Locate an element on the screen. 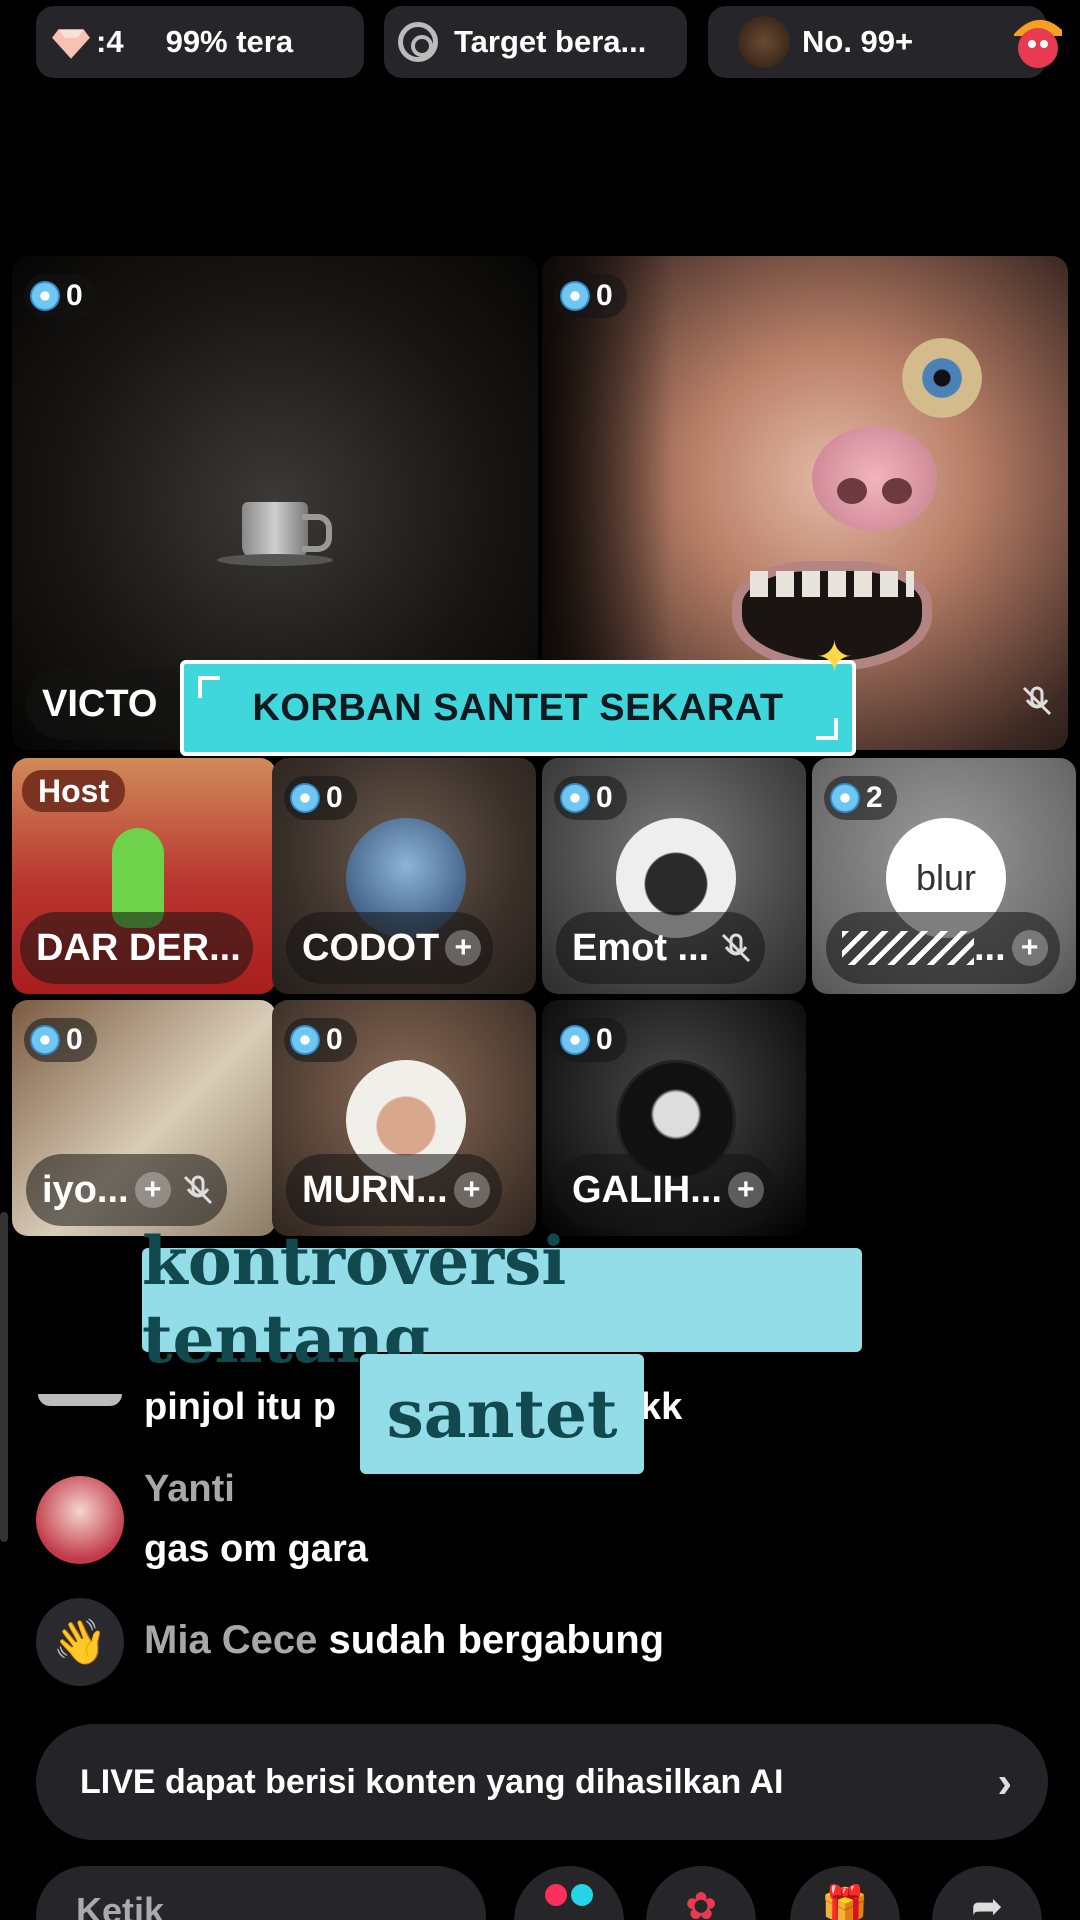 This screenshot has width=1080, height=1920. sparkle-icon: ✦ is located at coordinates (834, 657).